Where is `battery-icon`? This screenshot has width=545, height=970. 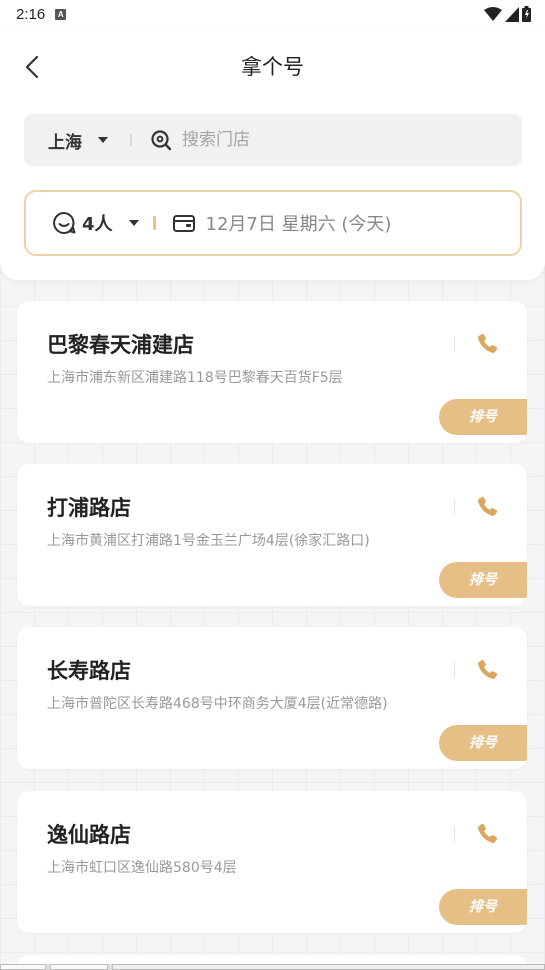
battery-icon is located at coordinates (526, 14).